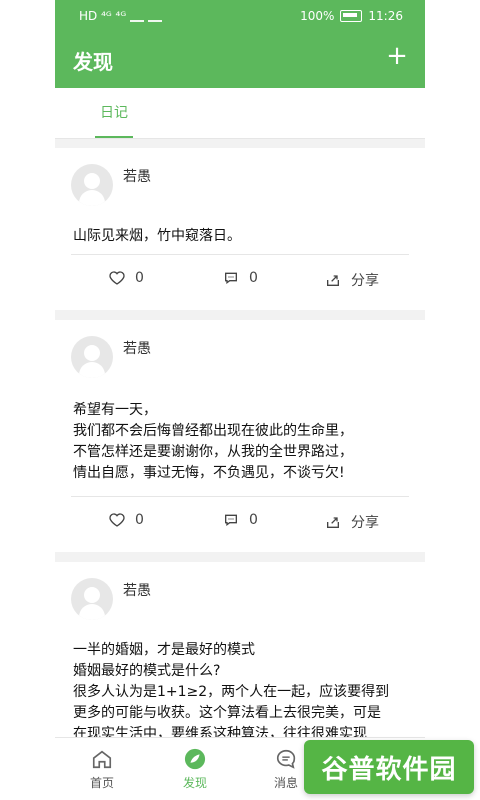 The image size is (480, 800). What do you see at coordinates (101, 783) in the screenshot?
I see `nav-home-label: 首页` at bounding box center [101, 783].